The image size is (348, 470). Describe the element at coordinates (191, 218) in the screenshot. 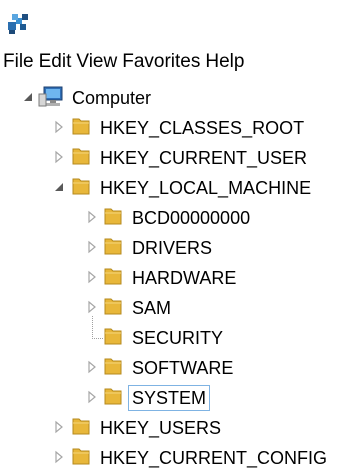

I see `tree-item-bcd: BCD00000000` at that location.